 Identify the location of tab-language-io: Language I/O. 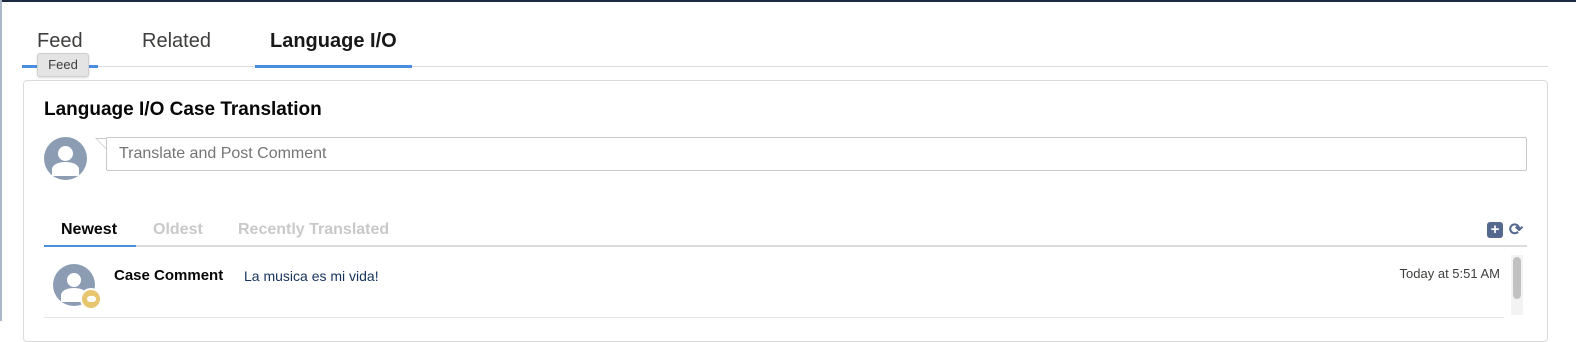
(333, 41).